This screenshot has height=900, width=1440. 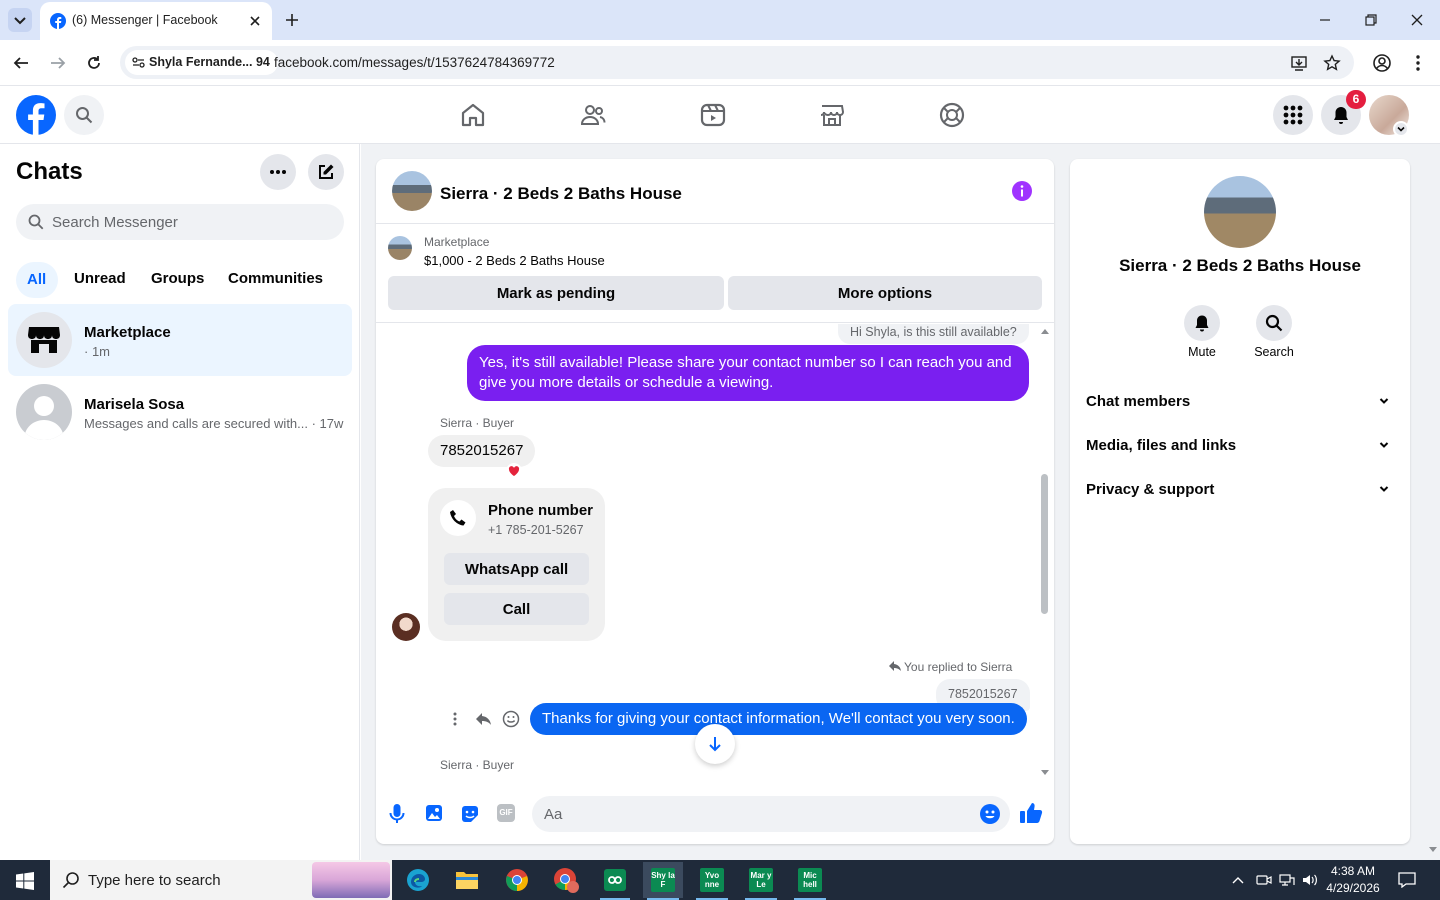 I want to click on reply-icon, so click(x=483, y=719).